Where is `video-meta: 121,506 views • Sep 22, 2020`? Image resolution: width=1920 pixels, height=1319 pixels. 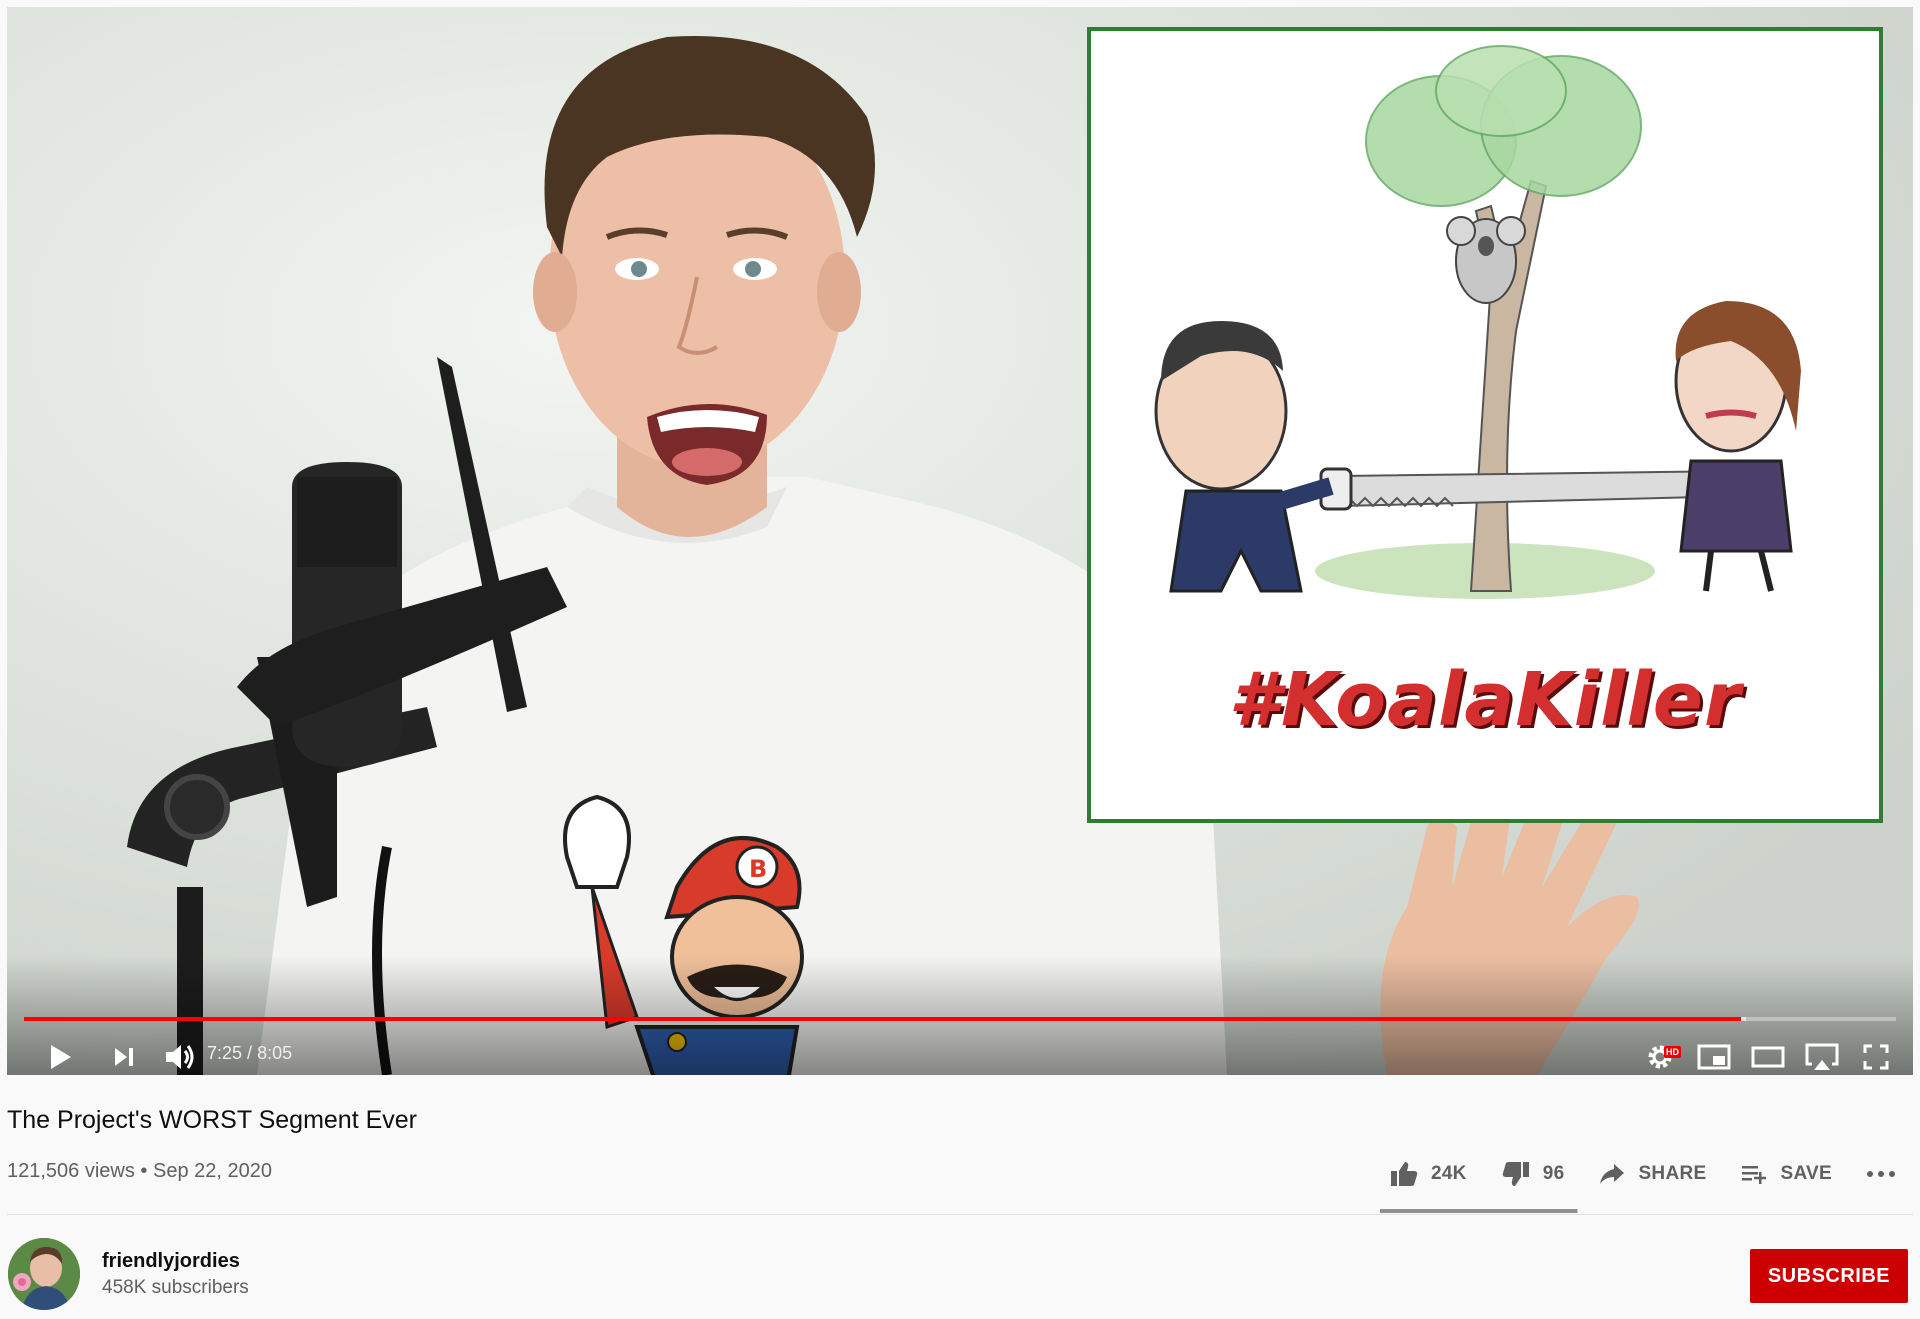
video-meta: 121,506 views • Sep 22, 2020 is located at coordinates (139, 1171).